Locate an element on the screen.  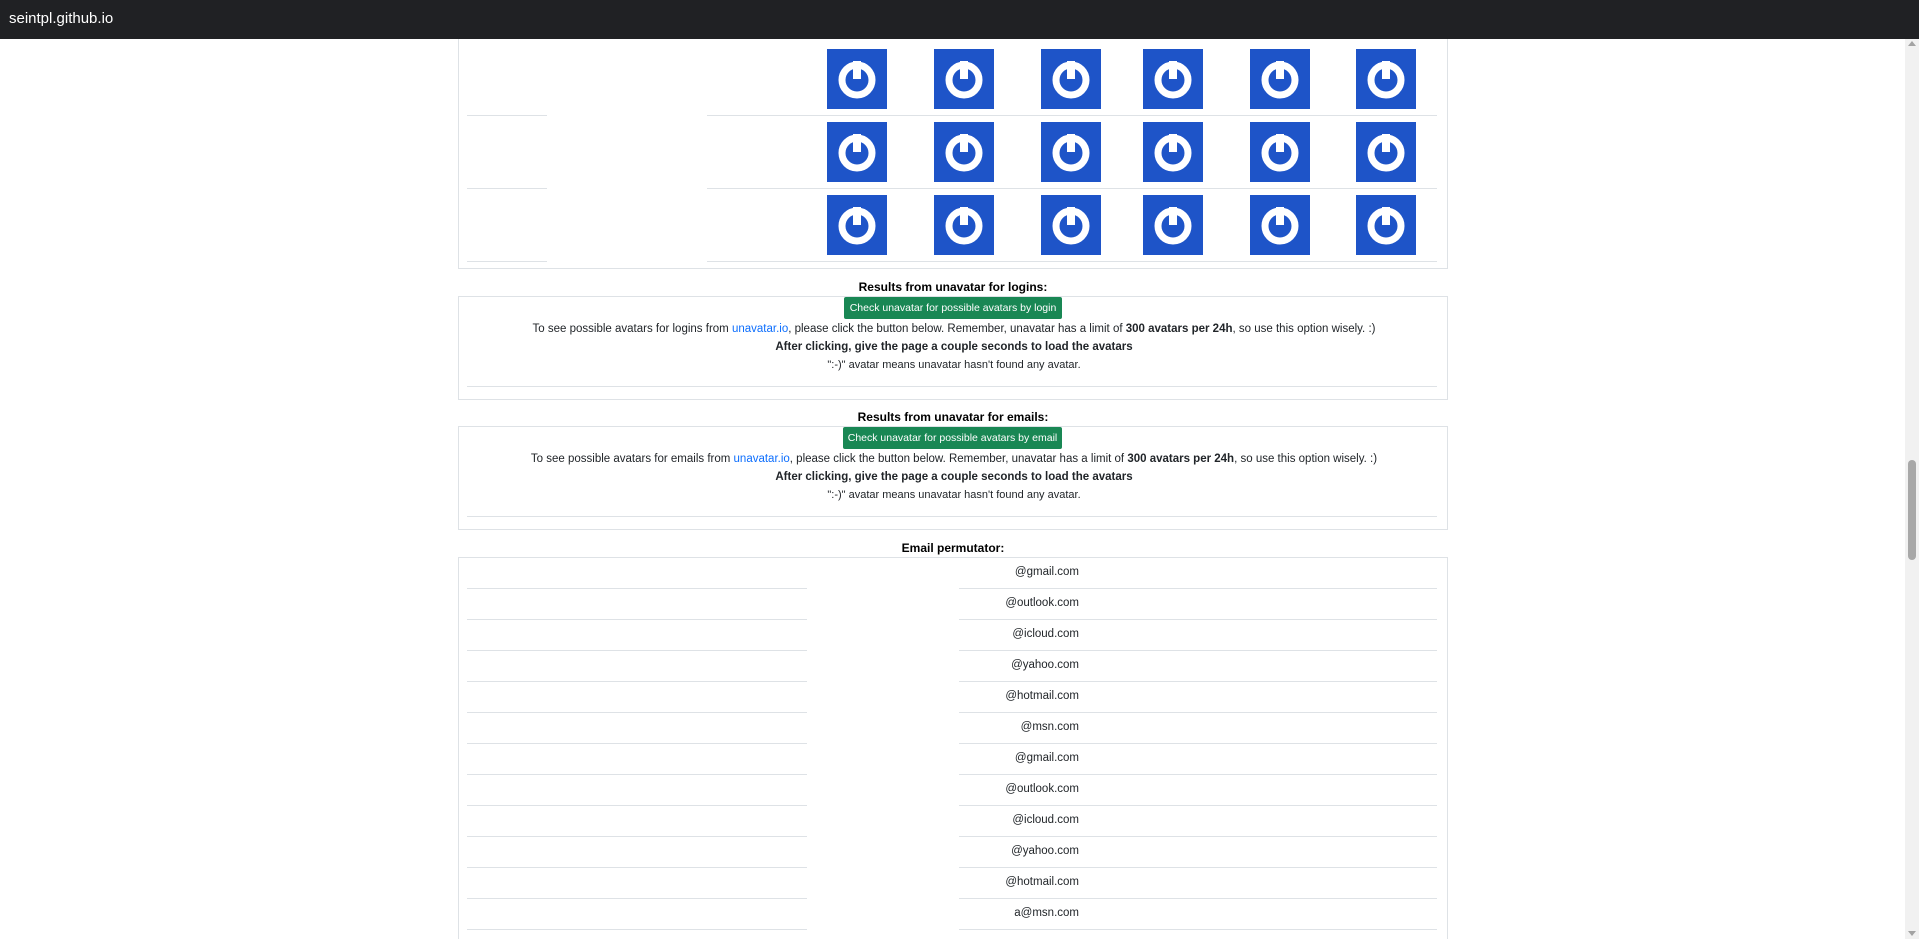
site-domain: seintpl.github.io is located at coordinates (61, 18).